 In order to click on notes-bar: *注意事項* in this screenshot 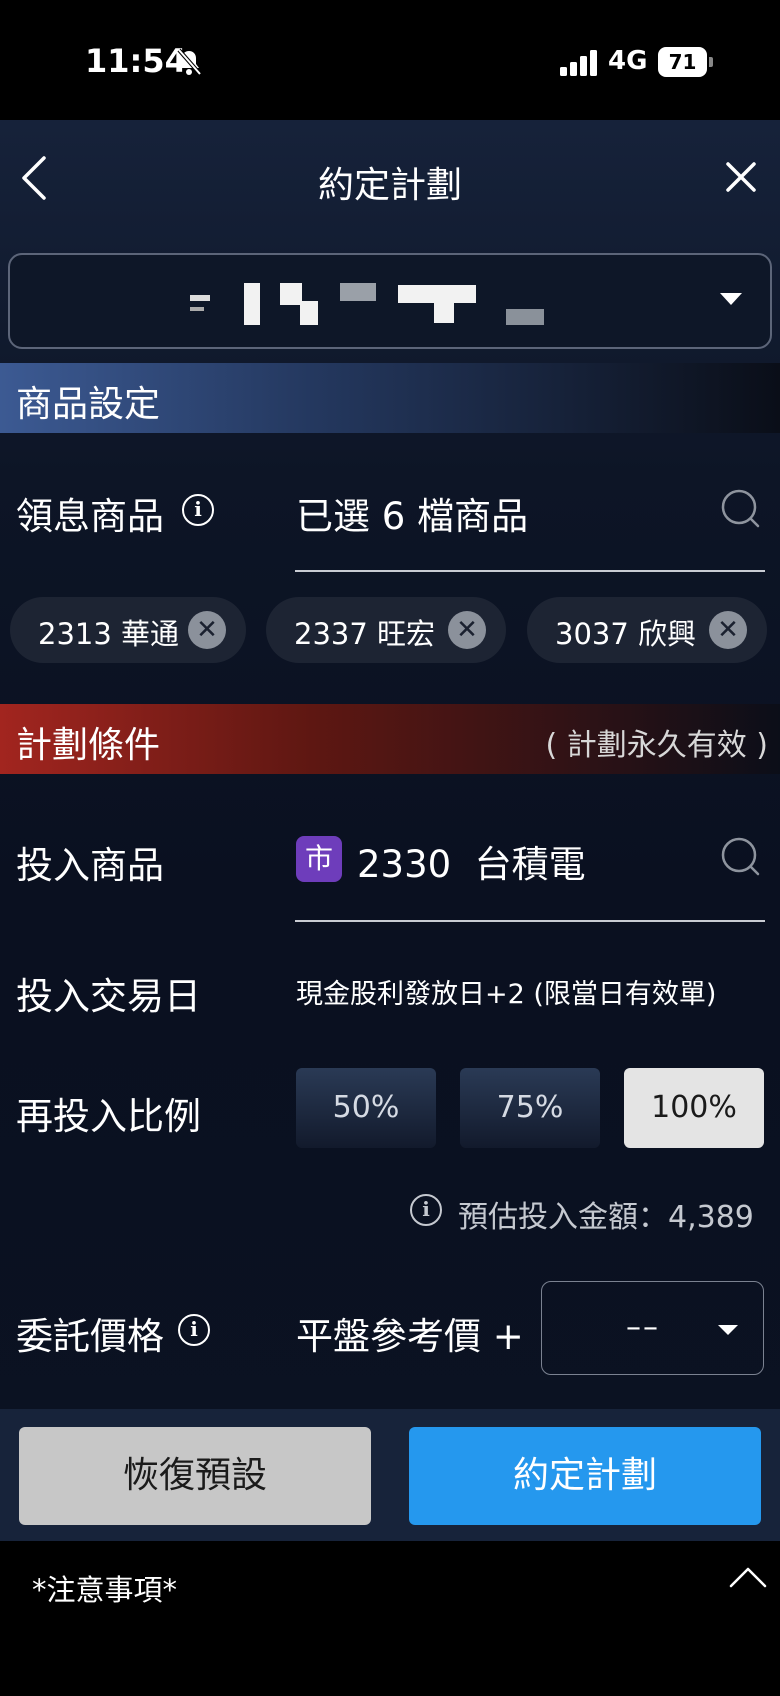, I will do `click(390, 1618)`.